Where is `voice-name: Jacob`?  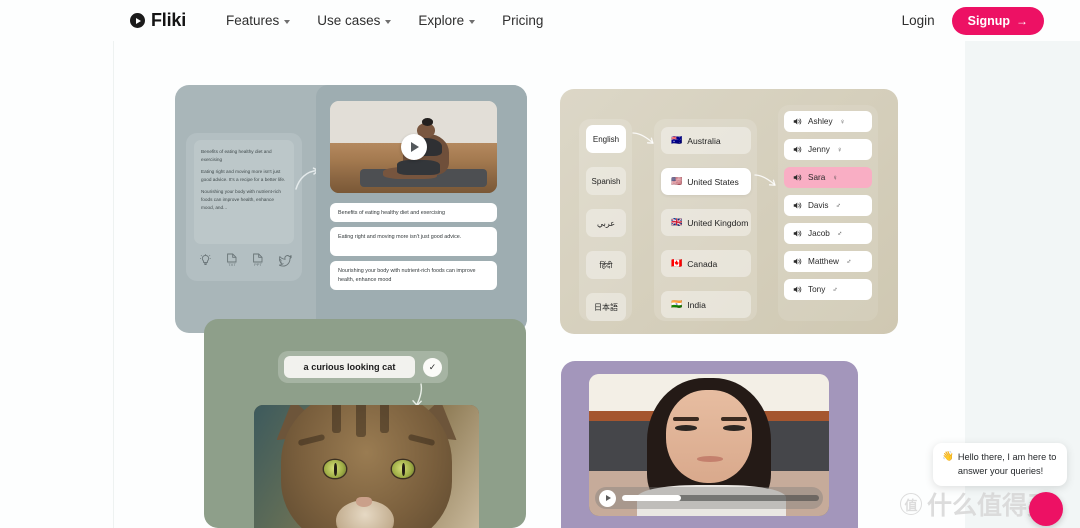 voice-name: Jacob is located at coordinates (819, 233).